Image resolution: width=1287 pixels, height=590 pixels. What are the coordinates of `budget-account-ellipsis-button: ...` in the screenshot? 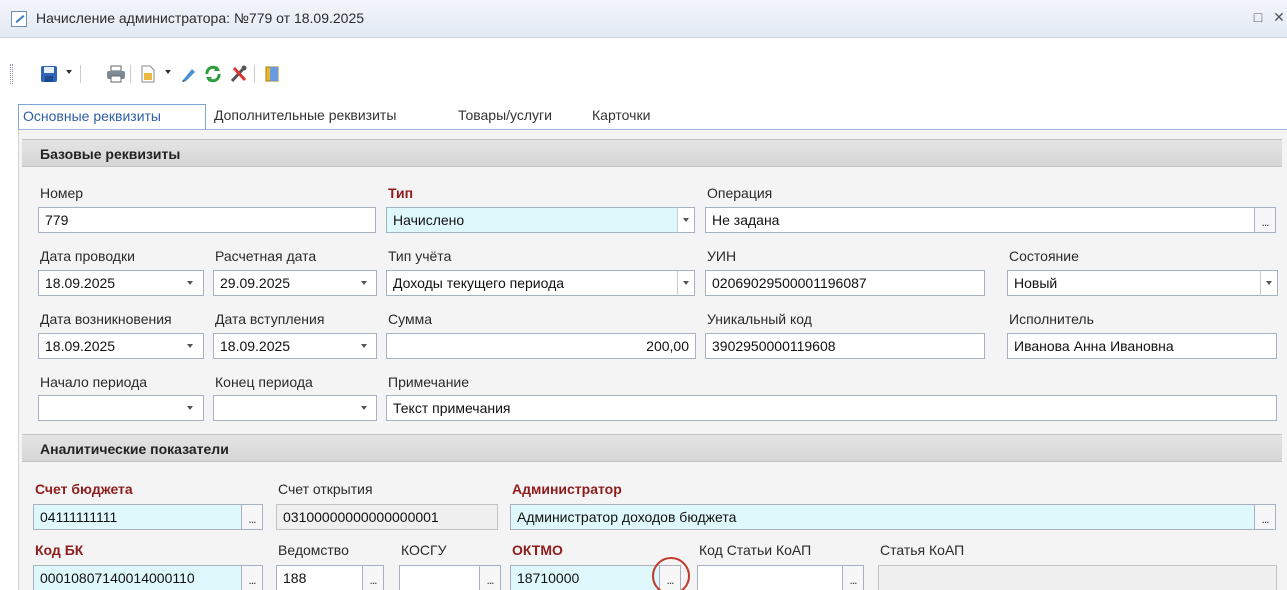 It's located at (252, 517).